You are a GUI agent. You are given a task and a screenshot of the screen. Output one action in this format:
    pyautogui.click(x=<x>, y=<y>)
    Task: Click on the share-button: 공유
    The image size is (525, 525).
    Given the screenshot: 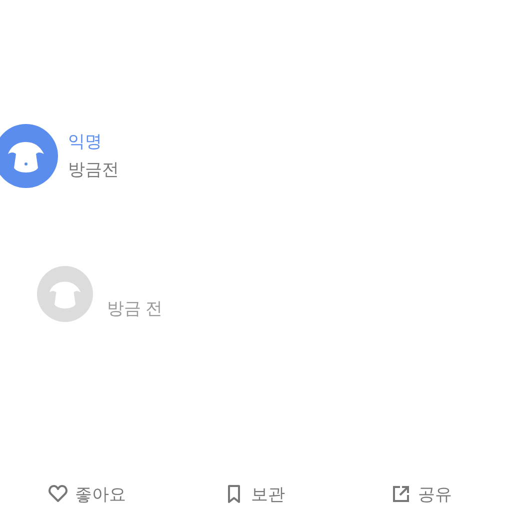 What is the action you would take?
    pyautogui.click(x=421, y=494)
    